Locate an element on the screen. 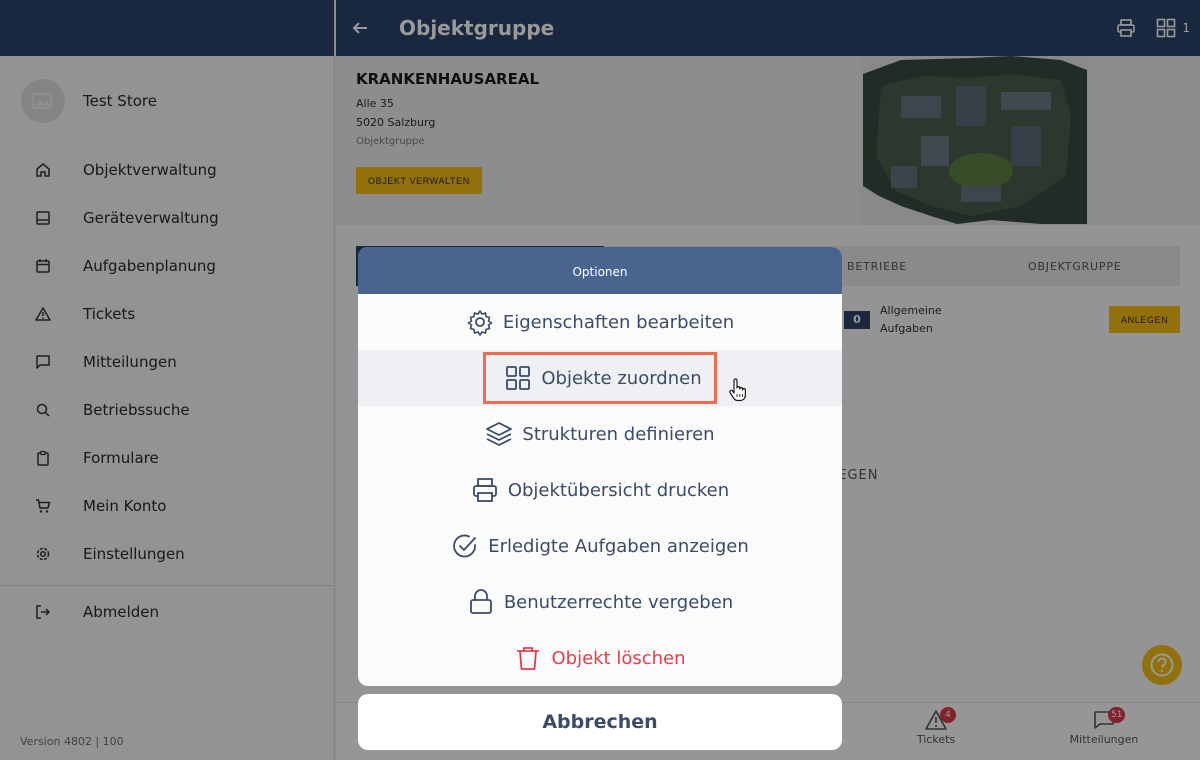 The height and width of the screenshot is (760, 1200). grid-icon is located at coordinates (518, 378).